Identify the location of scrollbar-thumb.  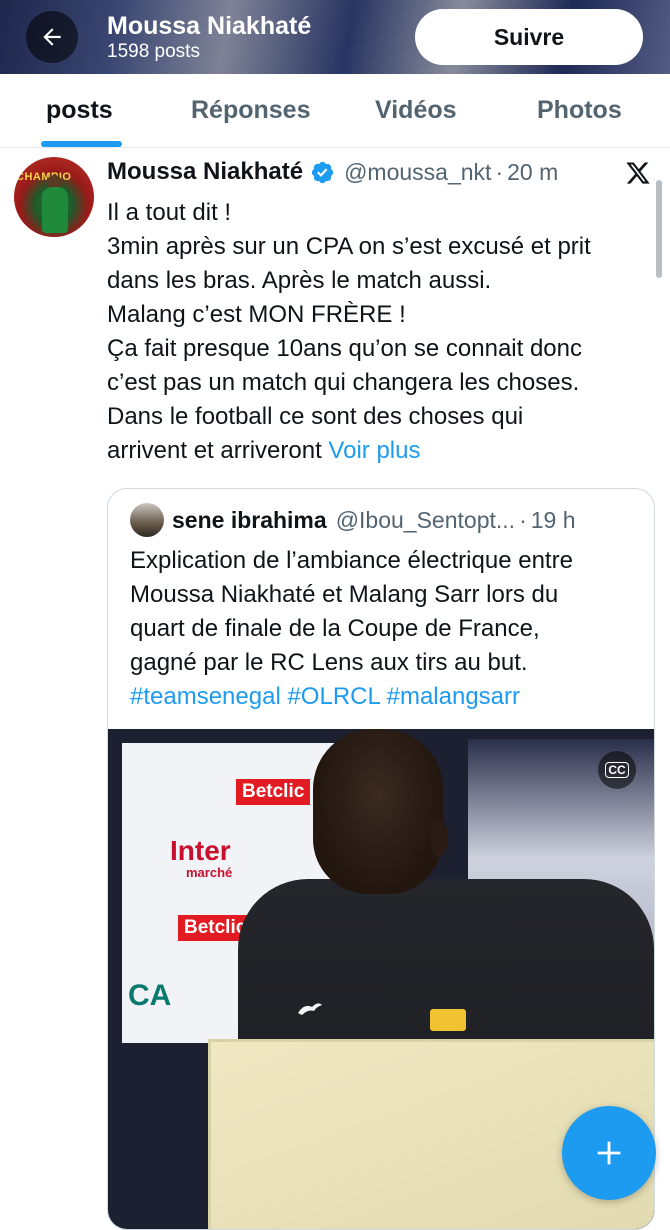
(659, 229).